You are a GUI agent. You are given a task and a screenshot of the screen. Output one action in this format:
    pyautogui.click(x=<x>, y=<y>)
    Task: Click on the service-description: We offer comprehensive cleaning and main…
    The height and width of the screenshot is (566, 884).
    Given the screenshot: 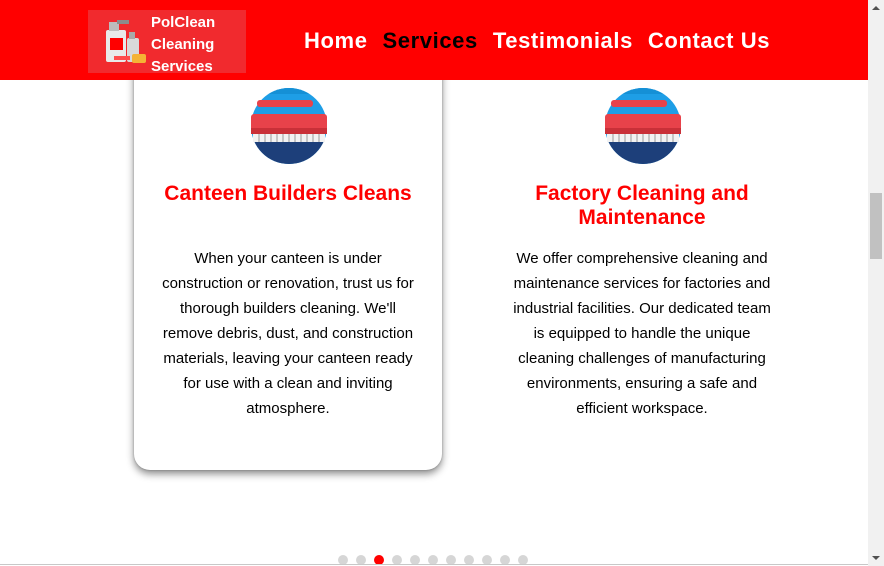 What is the action you would take?
    pyautogui.click(x=642, y=333)
    